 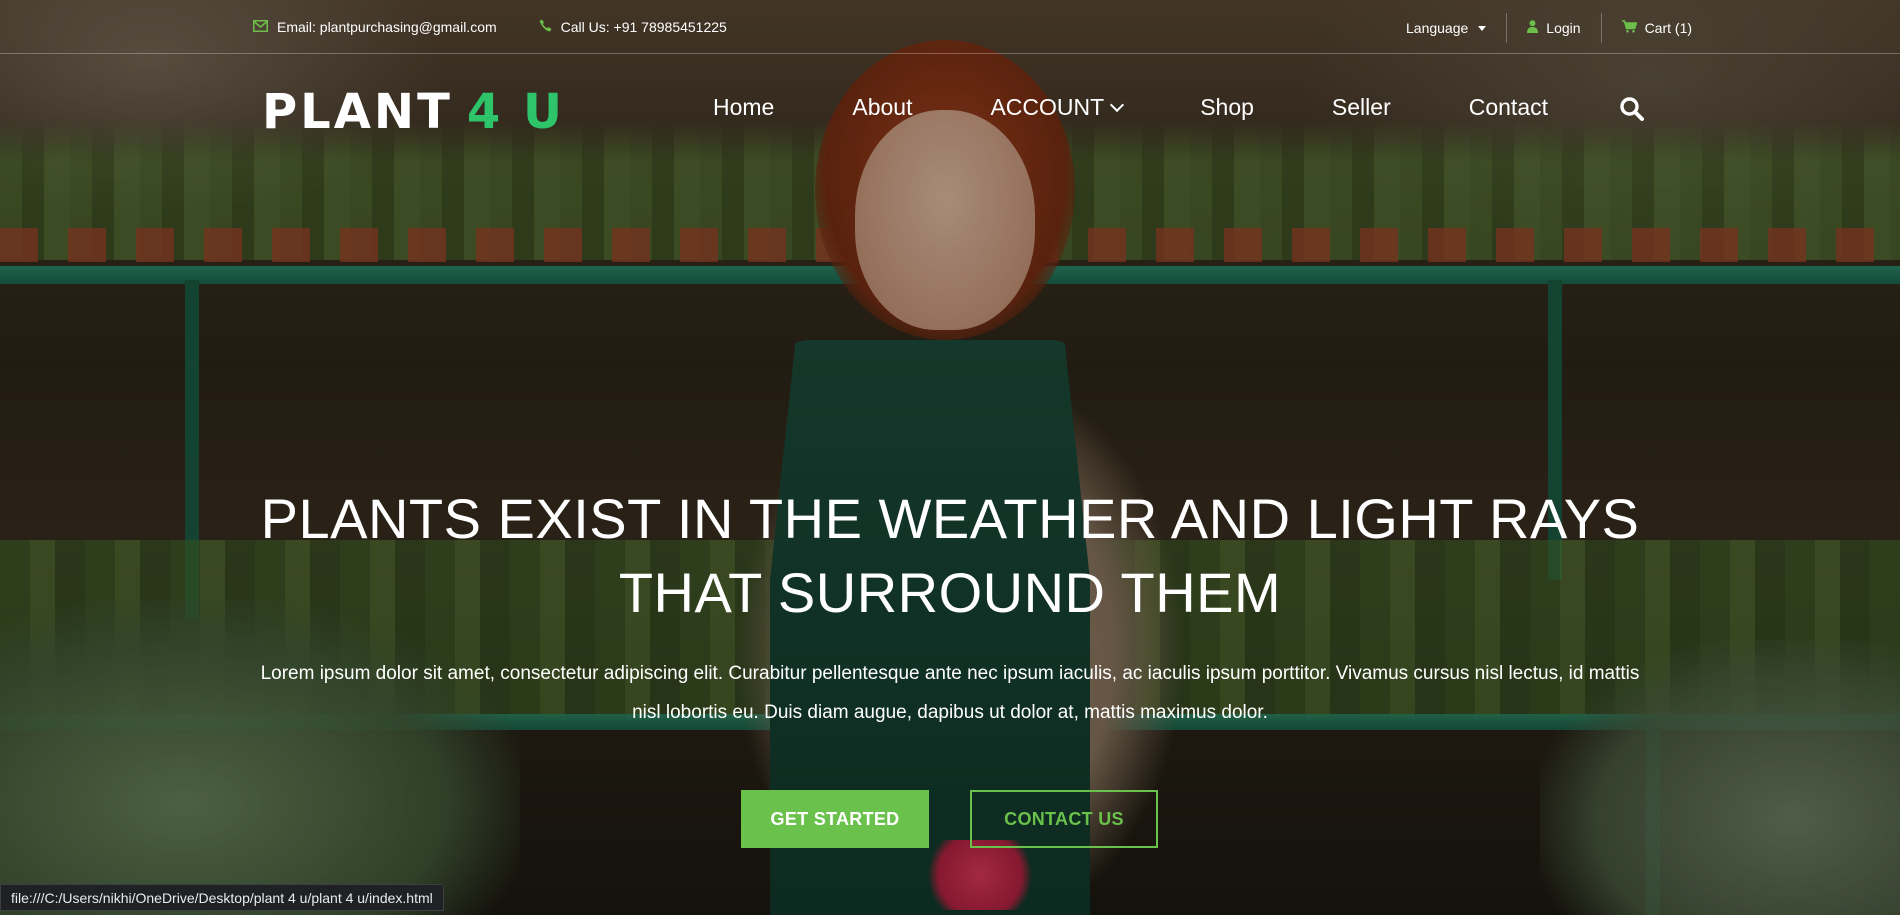 I want to click on main-navigation: Home About ACCOUNT Shop Seller Contact, so click(x=1169, y=107).